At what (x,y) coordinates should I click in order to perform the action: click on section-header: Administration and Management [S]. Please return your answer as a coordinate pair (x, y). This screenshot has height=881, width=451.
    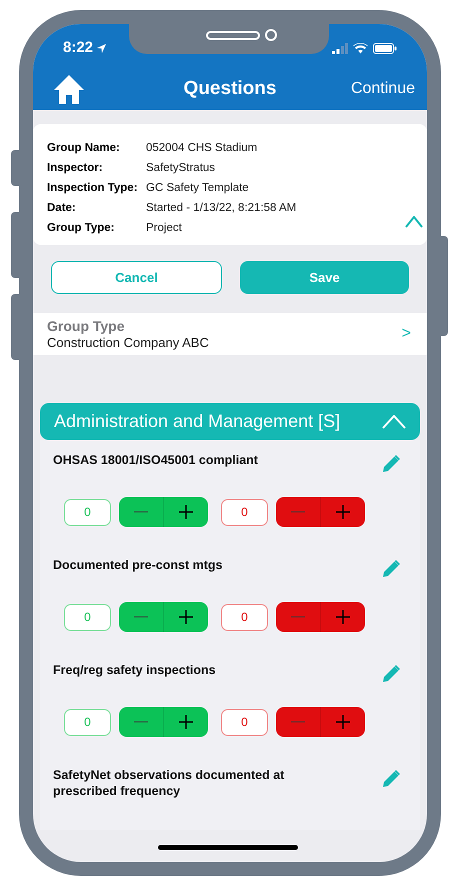
    Looking at the image, I should click on (230, 421).